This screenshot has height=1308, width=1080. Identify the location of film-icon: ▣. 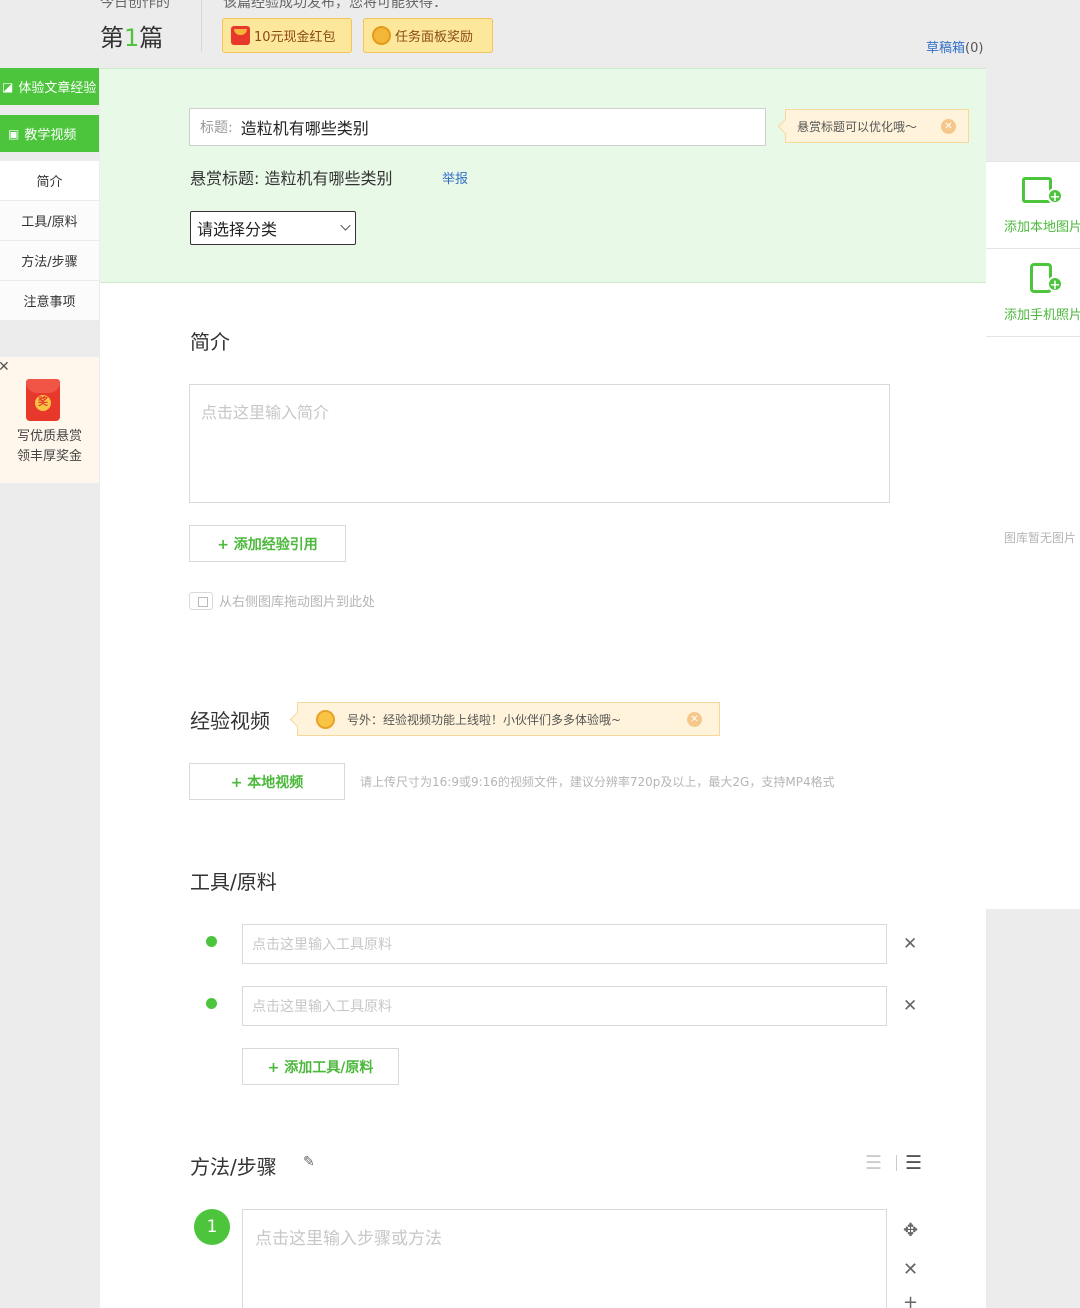
(14, 133).